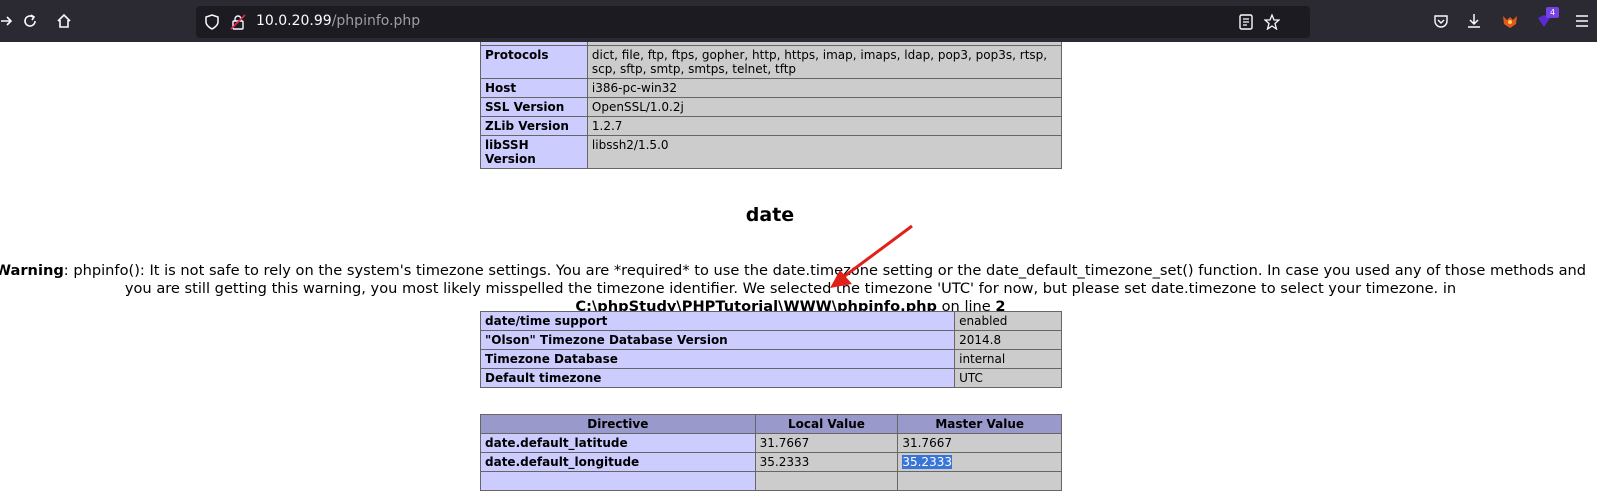 The width and height of the screenshot is (1597, 492). Describe the element at coordinates (1510, 21) in the screenshot. I see `foxyproxy-extension-icon` at that location.